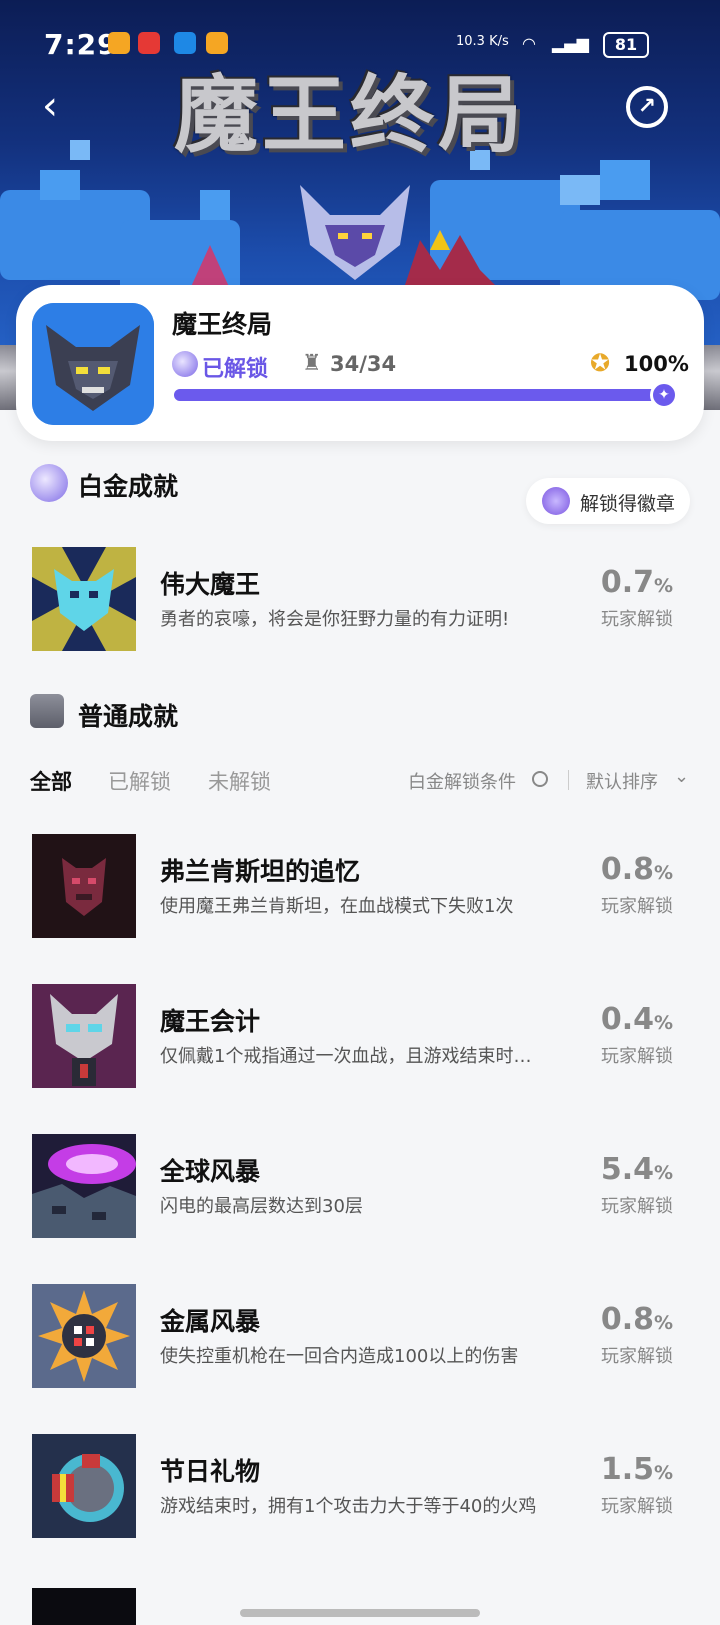  Describe the element at coordinates (482, 41) in the screenshot. I see `net-speed: 10.3 K/s` at that location.